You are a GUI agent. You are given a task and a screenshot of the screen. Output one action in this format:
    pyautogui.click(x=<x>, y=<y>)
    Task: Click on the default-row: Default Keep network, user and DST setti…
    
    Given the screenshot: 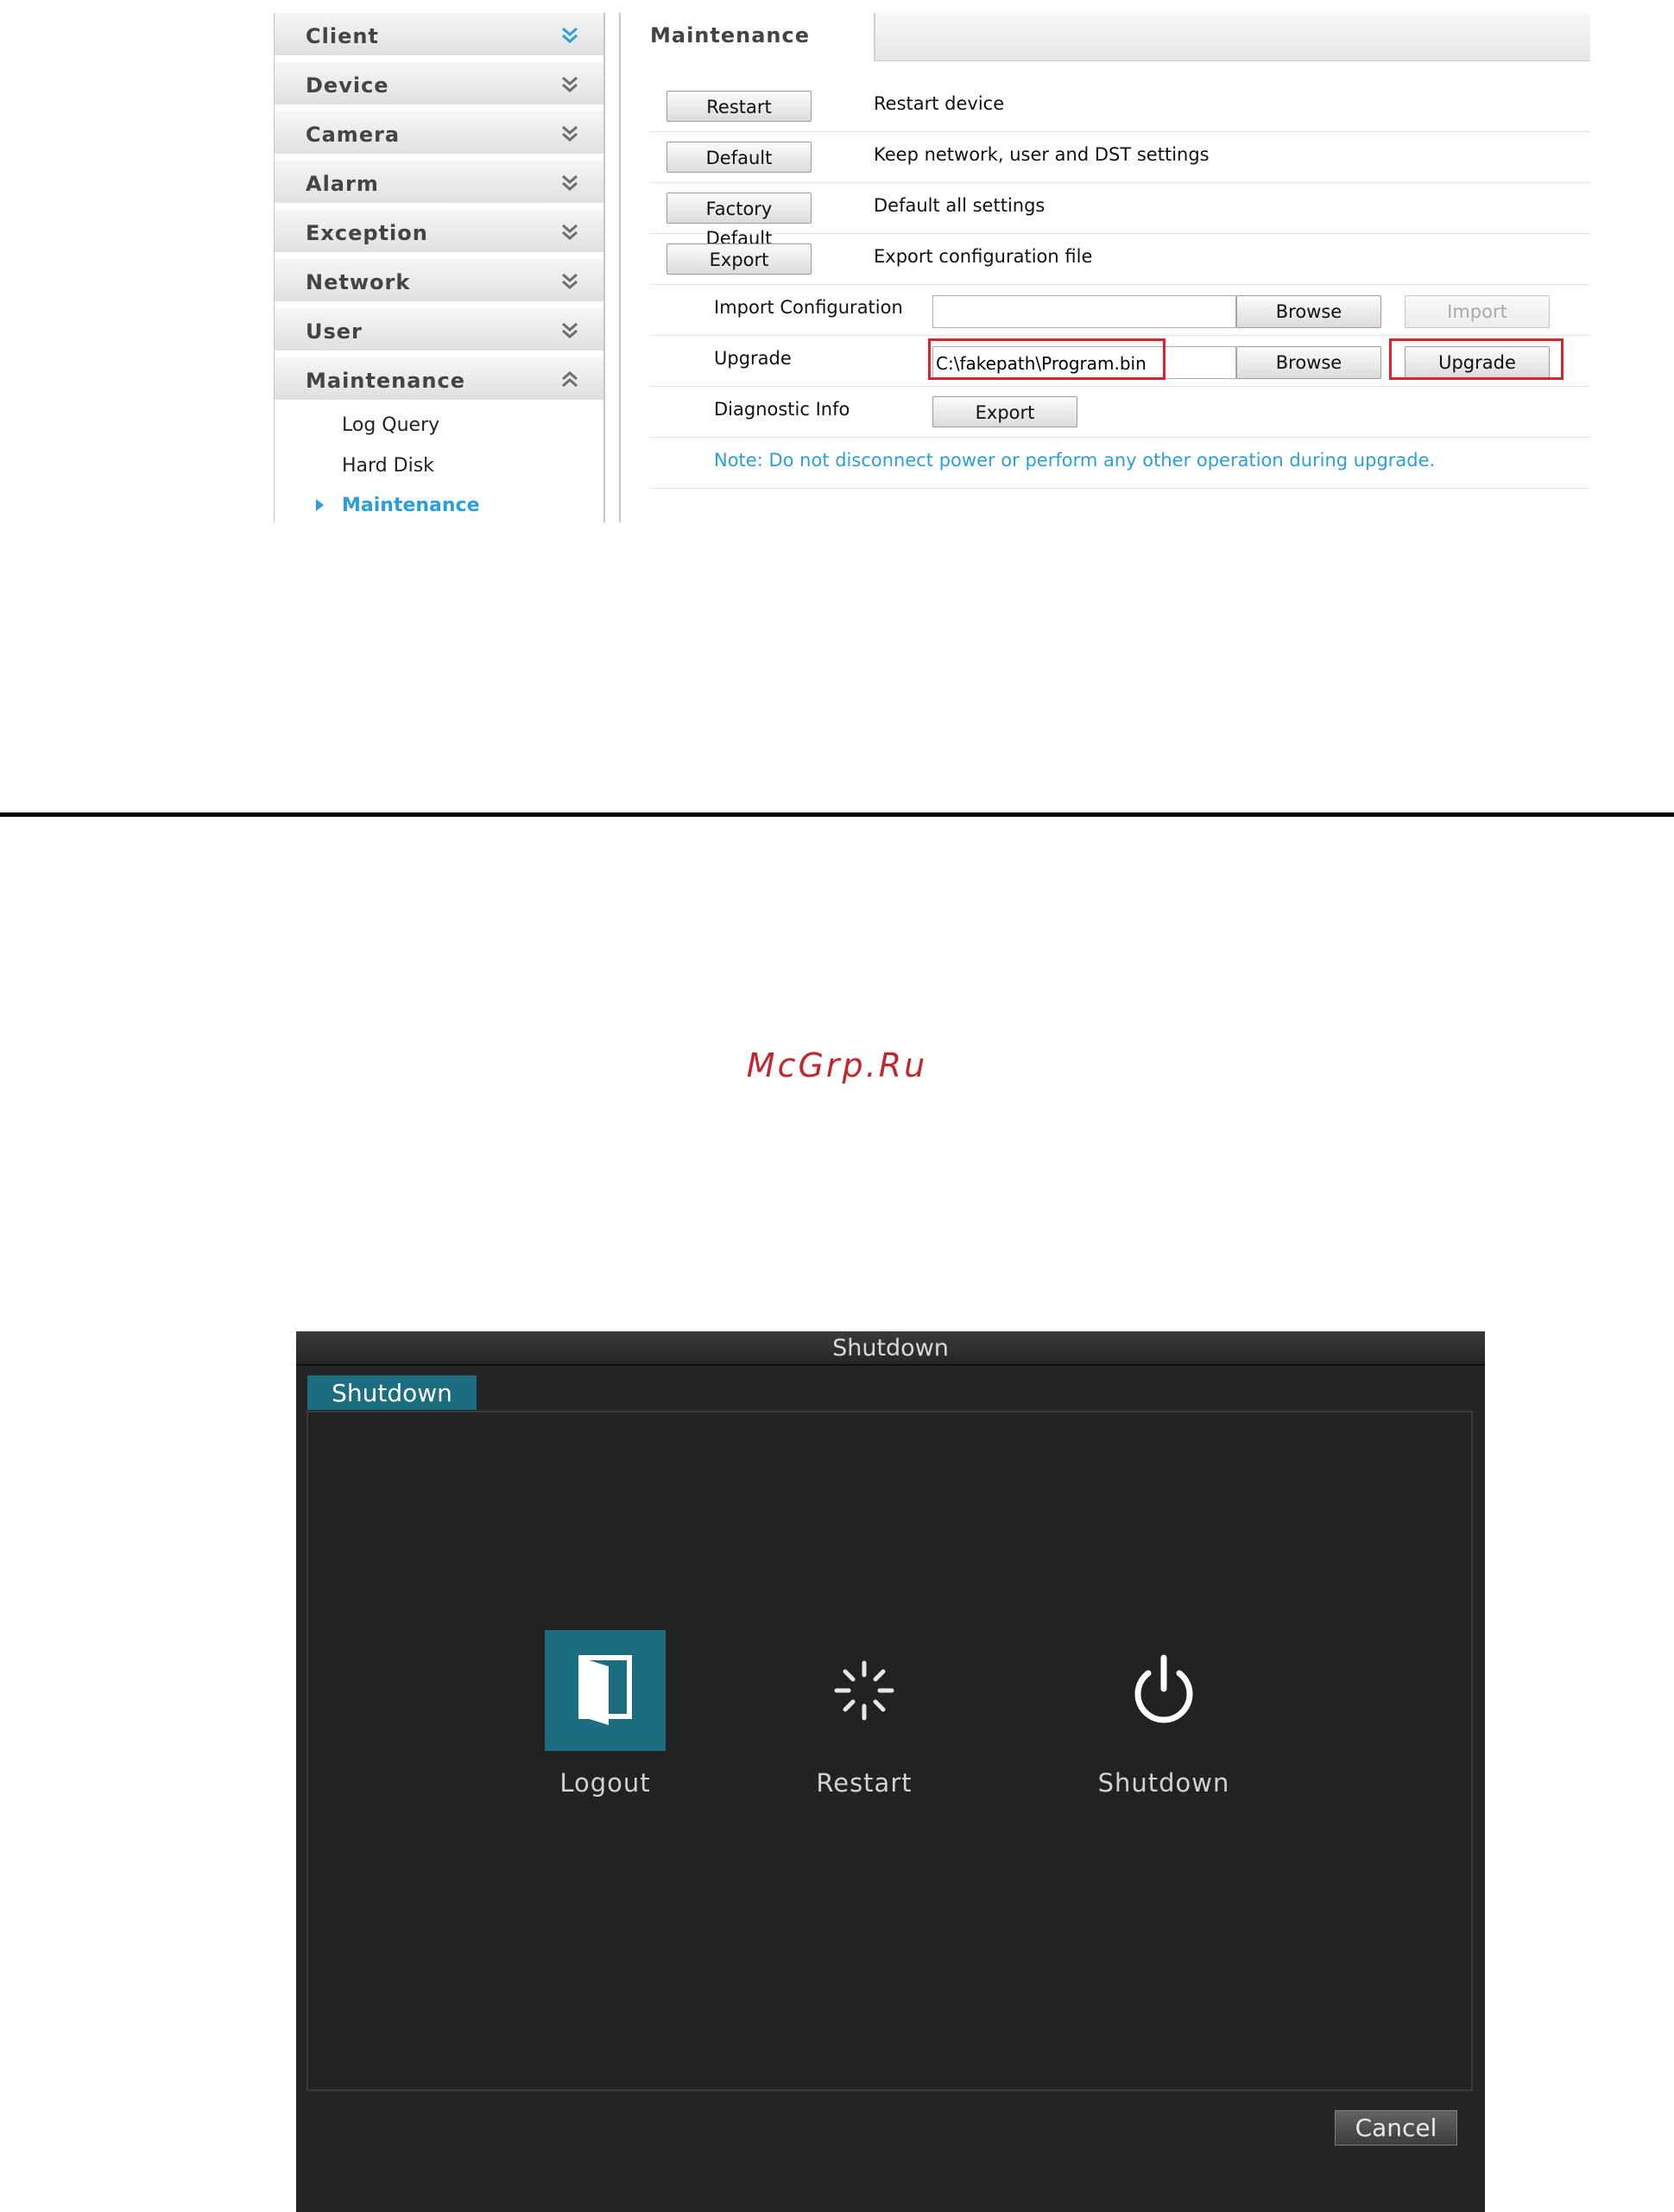 What is the action you would take?
    pyautogui.click(x=1120, y=157)
    